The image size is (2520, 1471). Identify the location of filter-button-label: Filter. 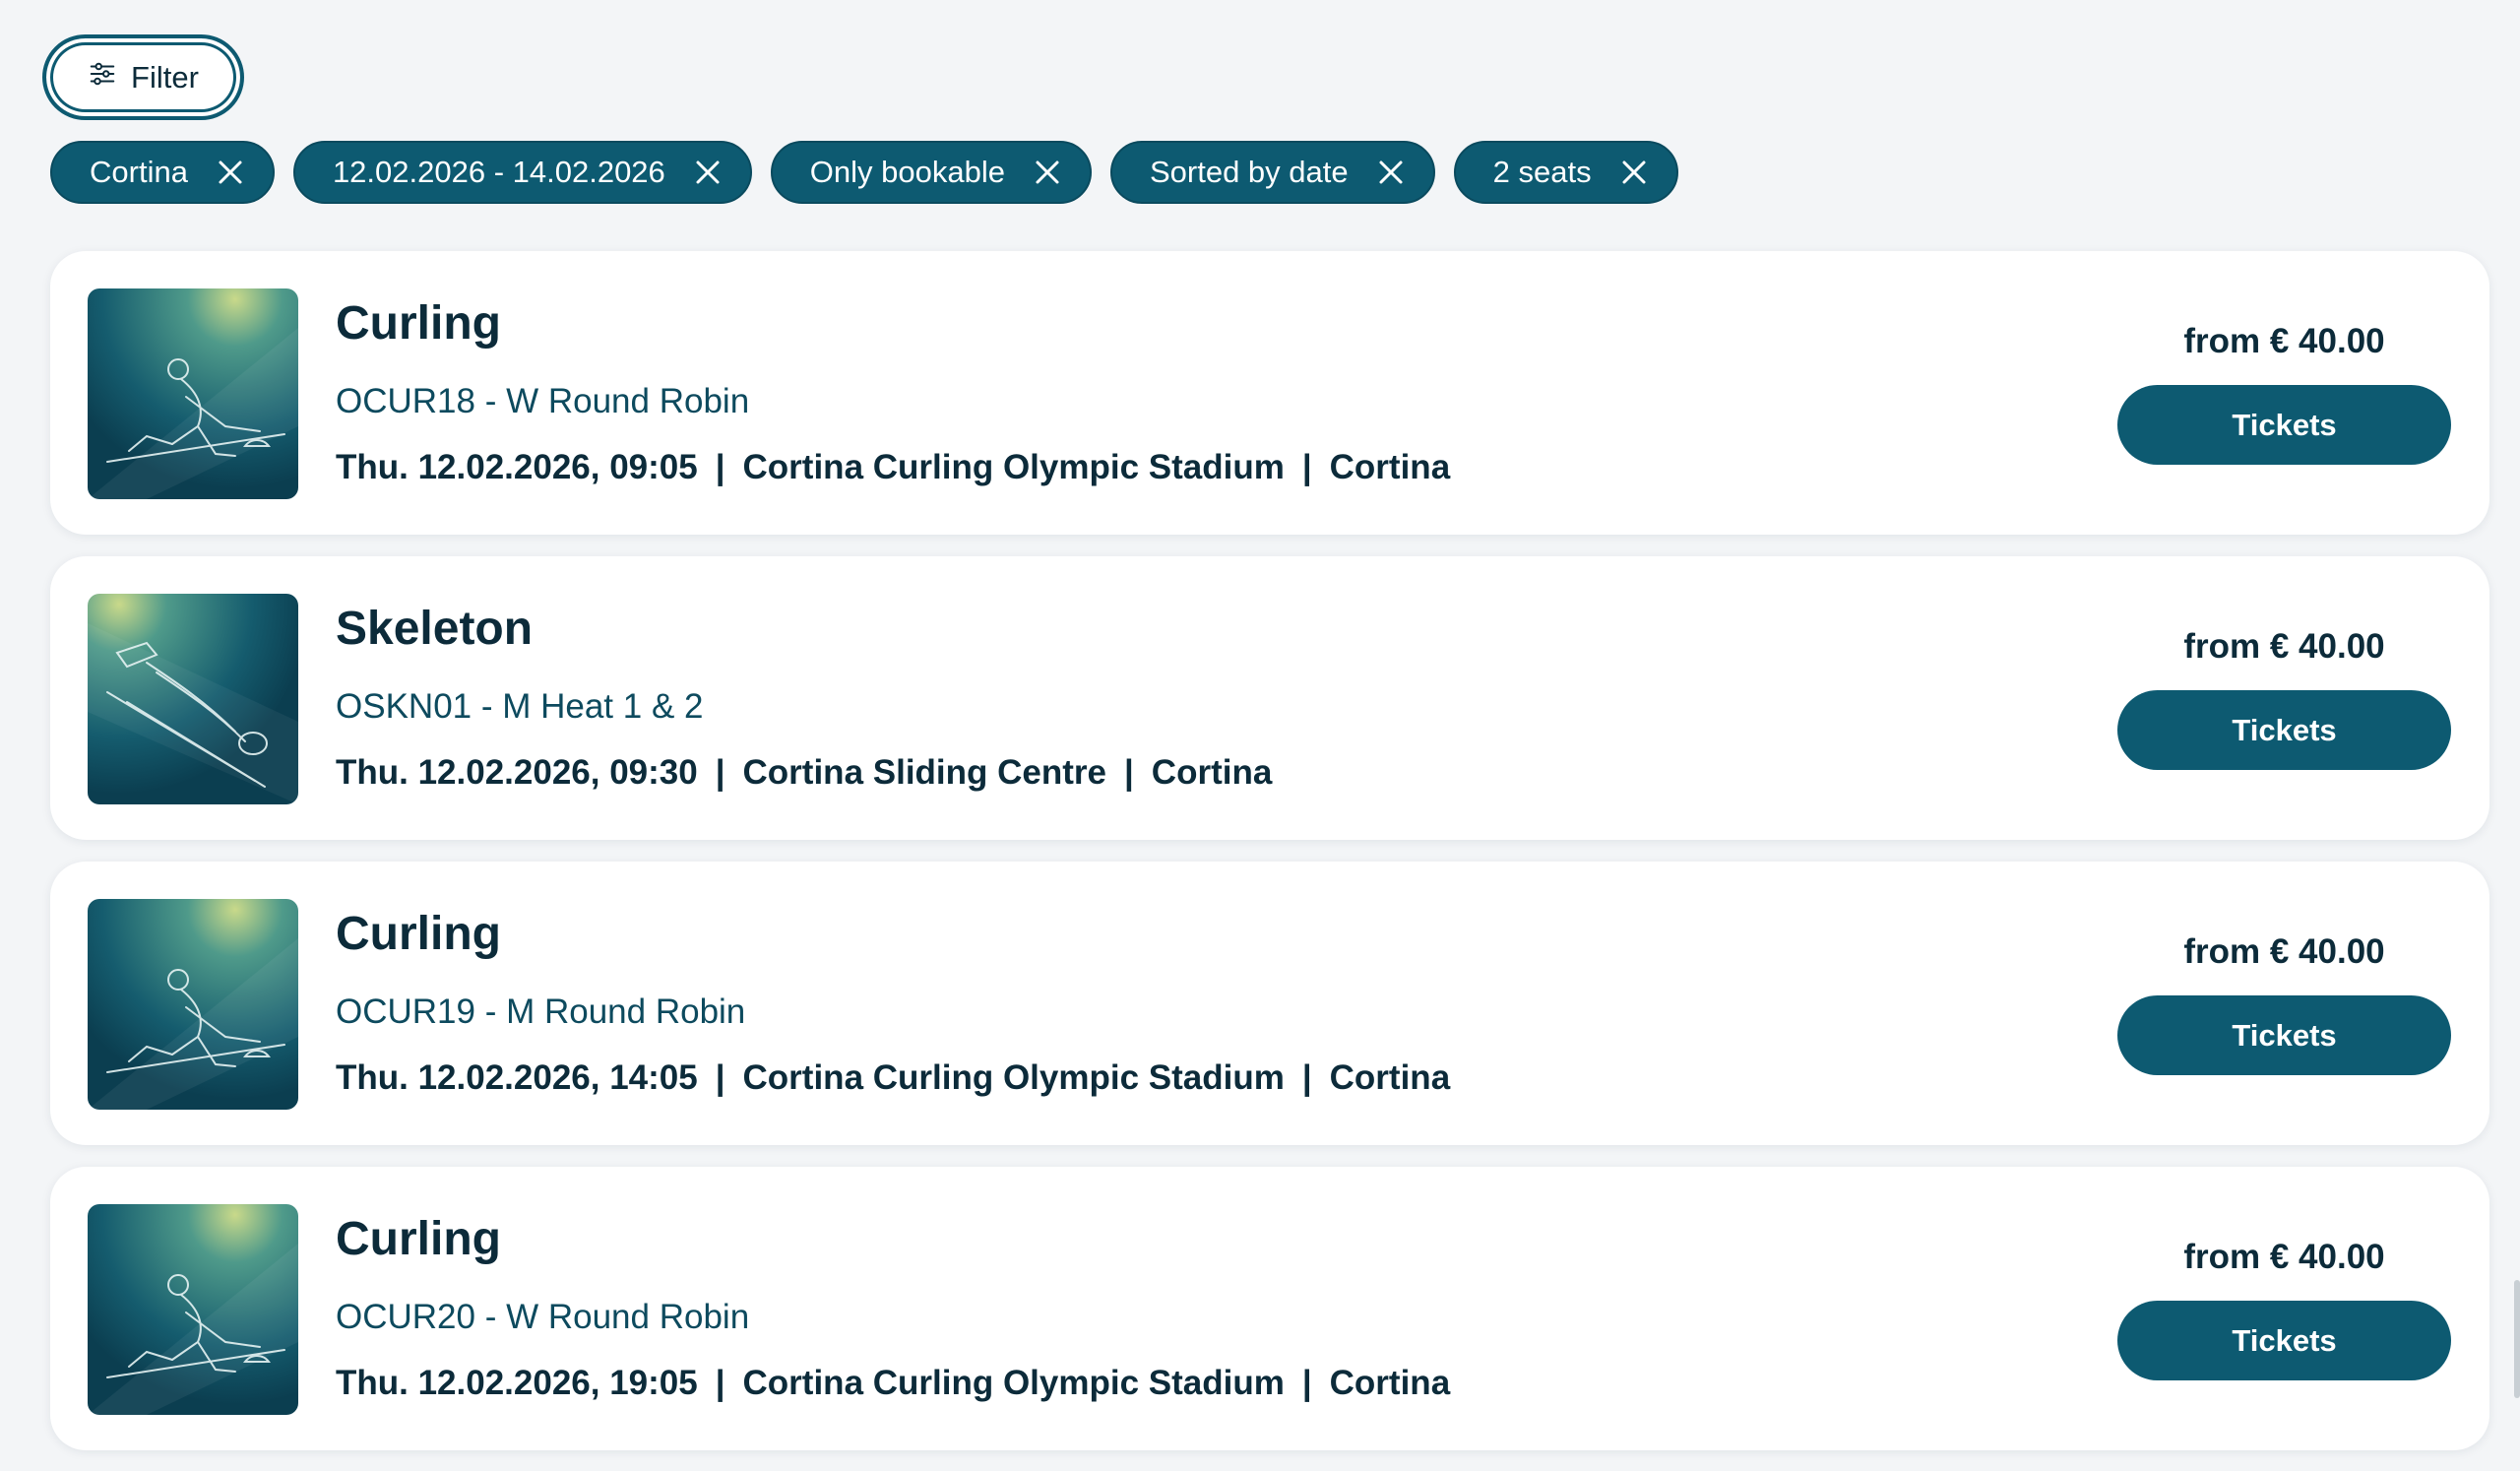
(165, 77).